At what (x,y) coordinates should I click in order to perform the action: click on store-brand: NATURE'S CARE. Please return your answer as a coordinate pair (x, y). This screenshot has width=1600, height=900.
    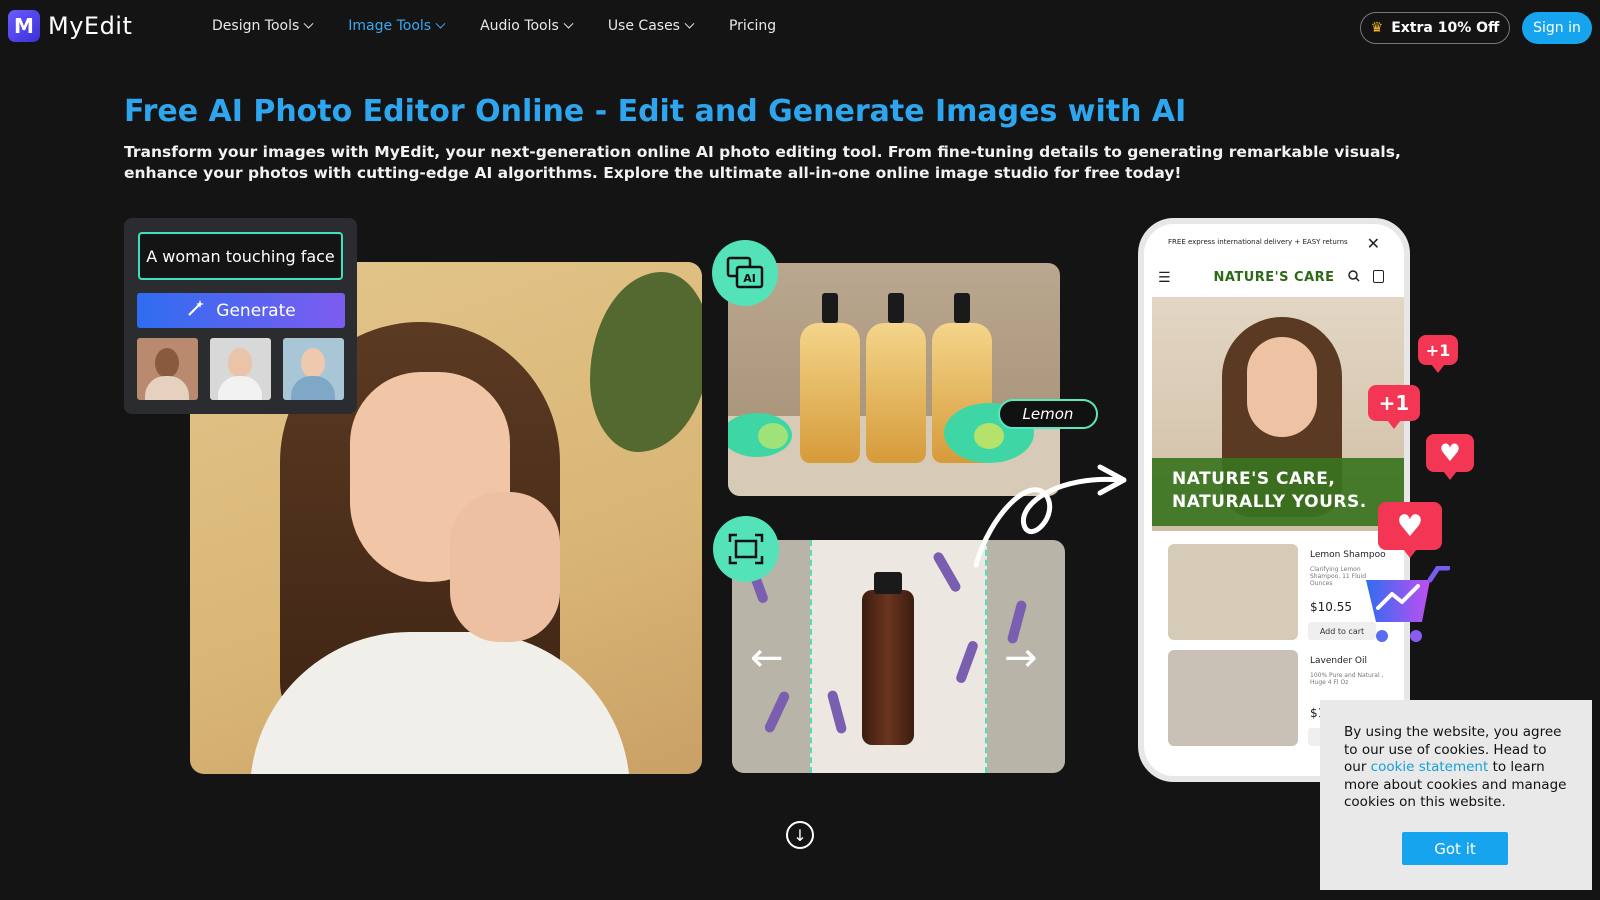
    Looking at the image, I should click on (1274, 277).